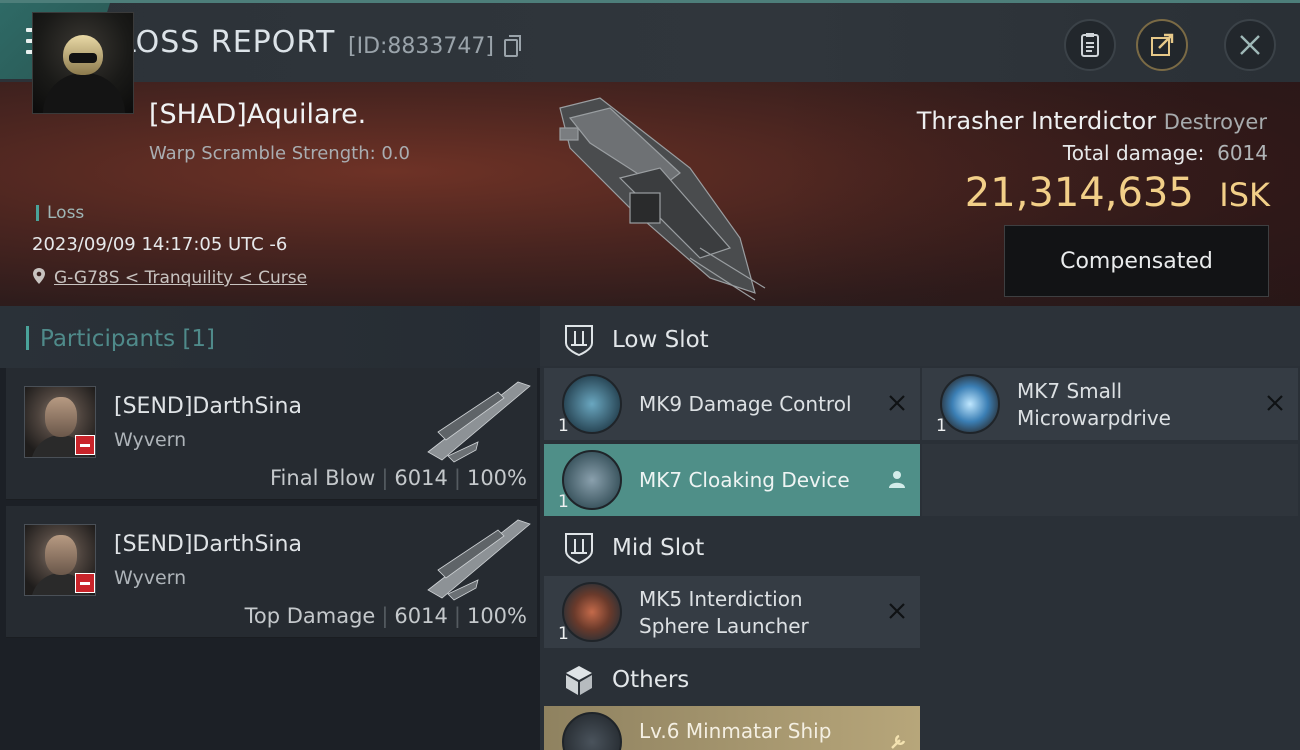 Image resolution: width=1300 pixels, height=750 pixels. I want to click on interdiction-launcher-icon, so click(592, 612).